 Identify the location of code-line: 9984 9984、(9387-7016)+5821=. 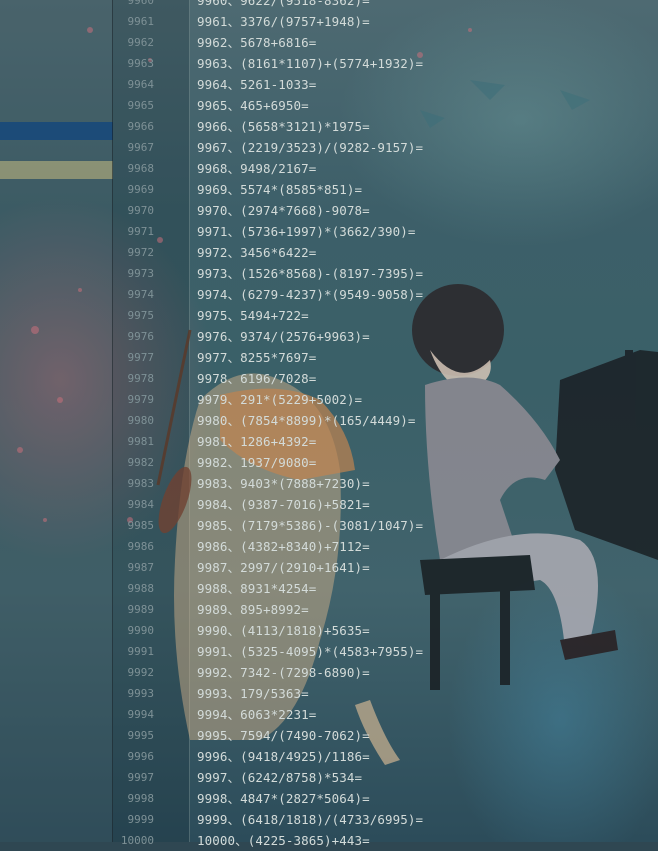
(385, 504).